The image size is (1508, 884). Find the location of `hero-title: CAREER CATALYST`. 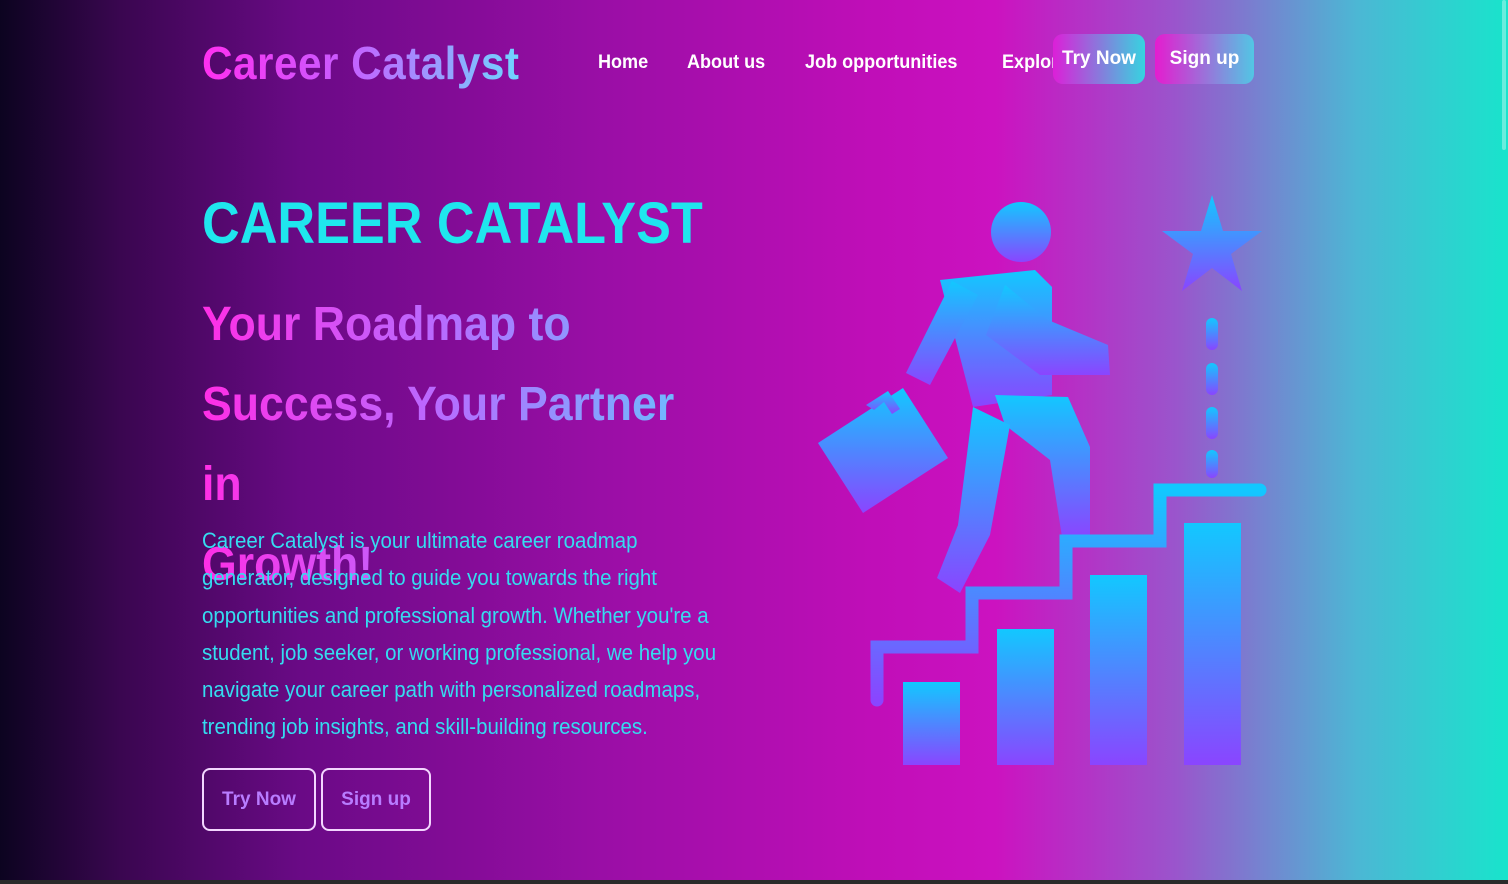

hero-title: CAREER CATALYST is located at coordinates (452, 223).